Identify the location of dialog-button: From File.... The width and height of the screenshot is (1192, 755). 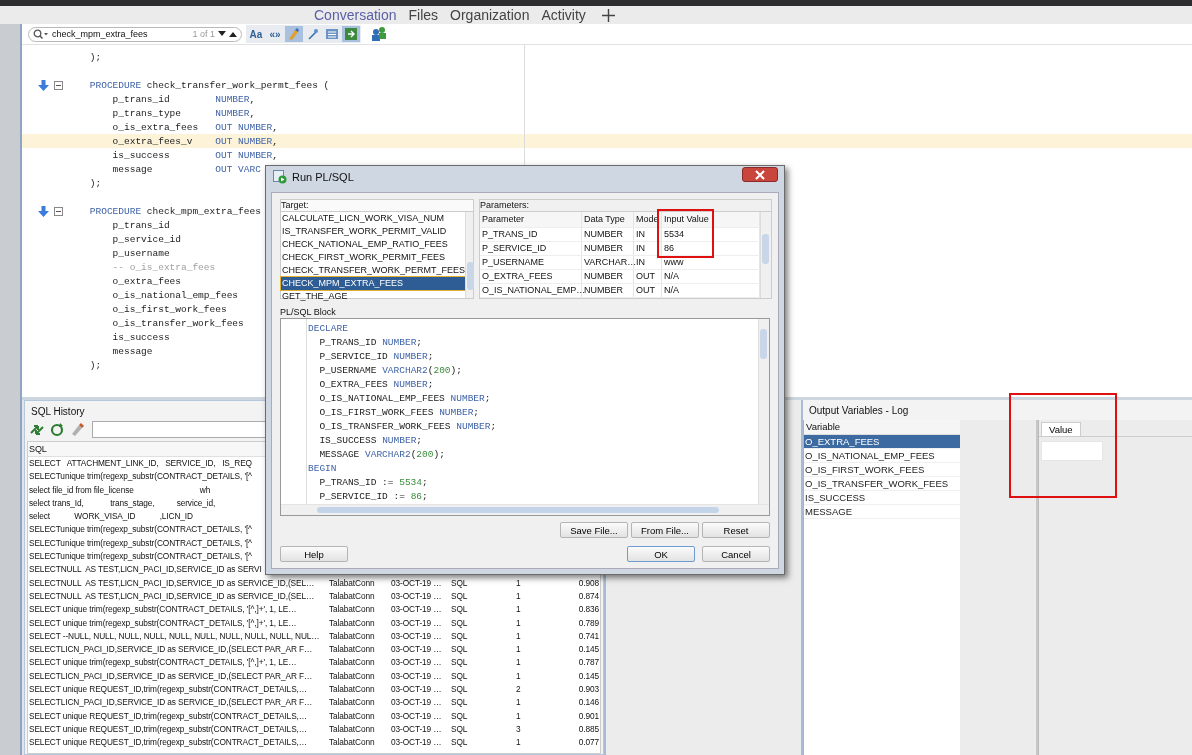
(665, 530).